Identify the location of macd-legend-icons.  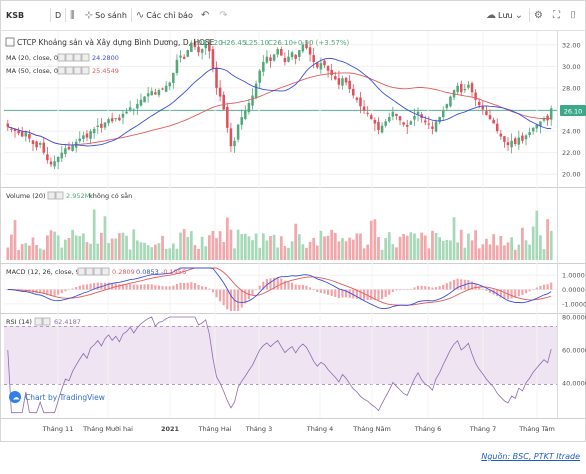
(93, 271).